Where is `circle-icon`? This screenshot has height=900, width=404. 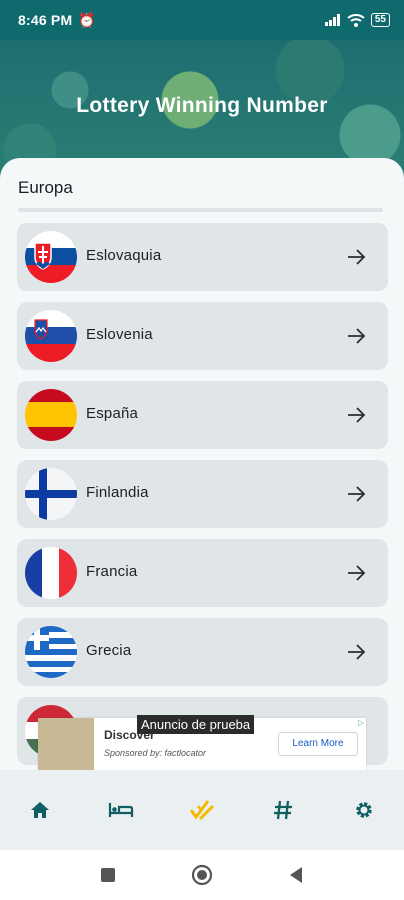 circle-icon is located at coordinates (202, 875).